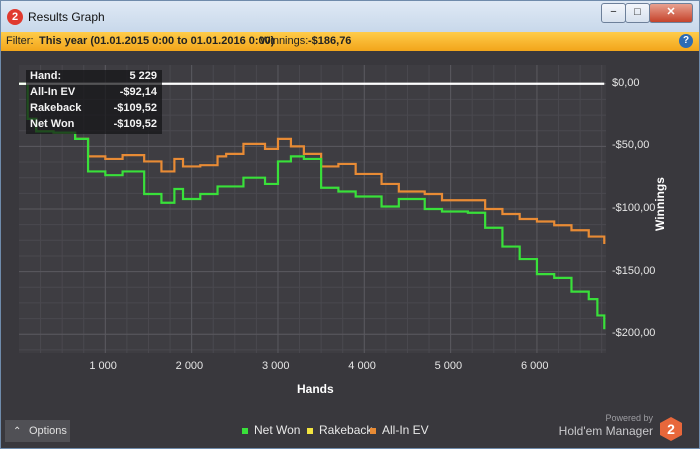 The width and height of the screenshot is (700, 449). What do you see at coordinates (46, 76) in the screenshot?
I see `tooltip-hand-label: Hand:` at bounding box center [46, 76].